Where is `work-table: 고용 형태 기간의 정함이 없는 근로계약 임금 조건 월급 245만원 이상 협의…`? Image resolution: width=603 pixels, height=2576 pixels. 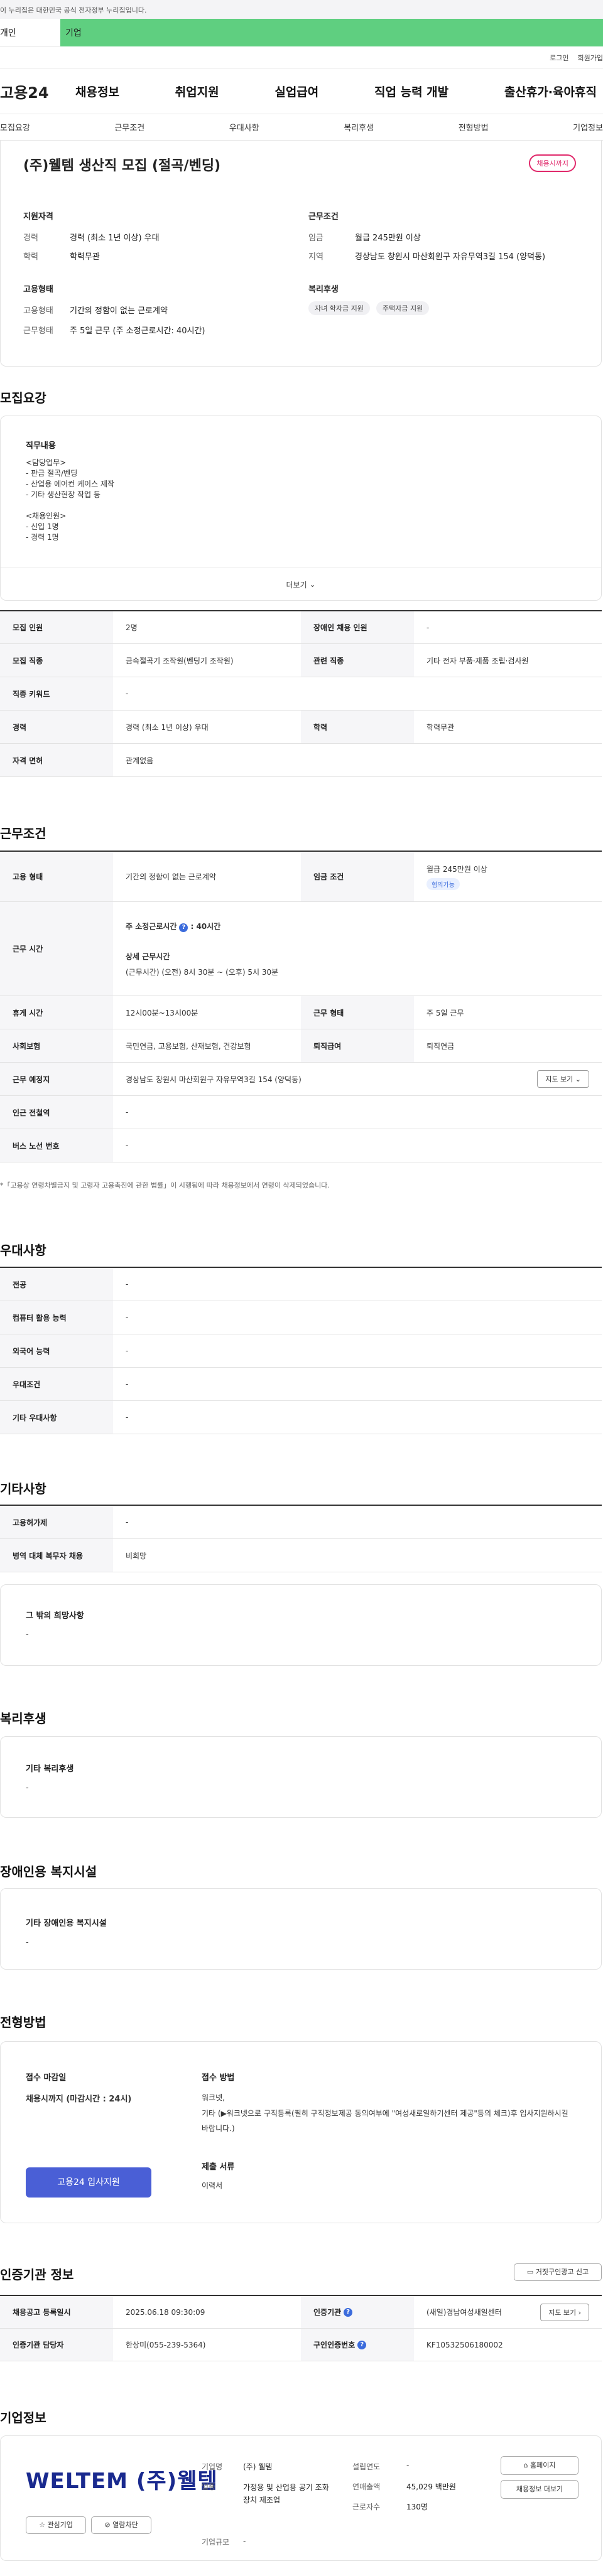
work-table: 고용 형태 기간의 정함이 없는 근로계약 임금 조건 월급 245만원 이상 협의… is located at coordinates (301, 1006).